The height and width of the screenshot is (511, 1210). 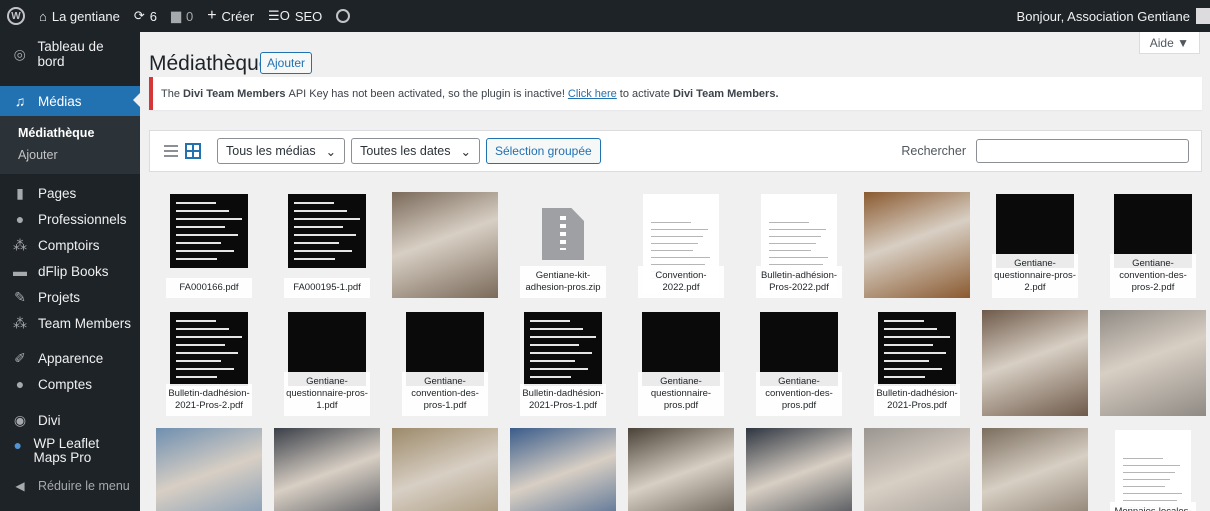 I want to click on media-icon: ♫, so click(x=20, y=101).